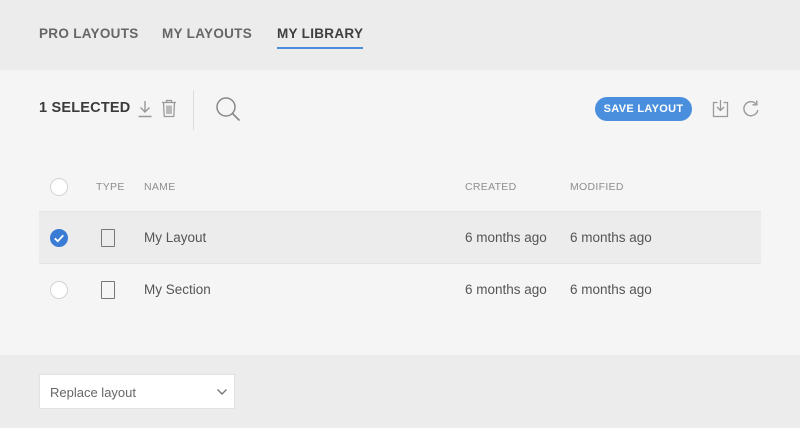 The height and width of the screenshot is (428, 800). I want to click on checkmark-icon, so click(59, 238).